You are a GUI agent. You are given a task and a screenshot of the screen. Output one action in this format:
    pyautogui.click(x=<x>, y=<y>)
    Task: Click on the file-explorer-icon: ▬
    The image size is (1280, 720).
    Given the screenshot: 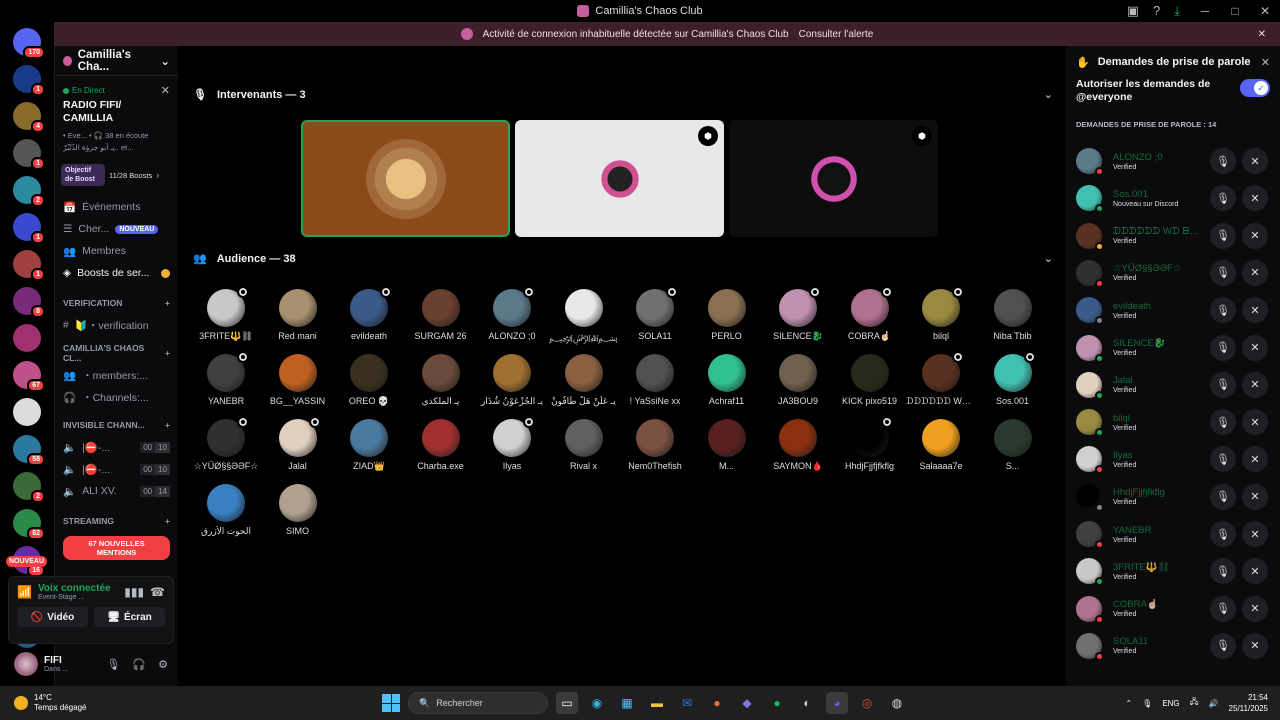 What is the action you would take?
    pyautogui.click(x=657, y=703)
    